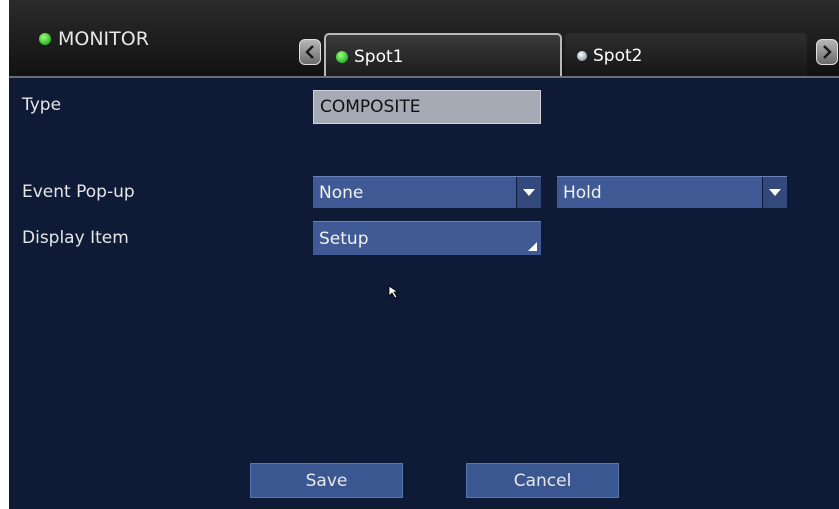 The height and width of the screenshot is (509, 839). I want to click on tab-label: Spot1, so click(379, 56).